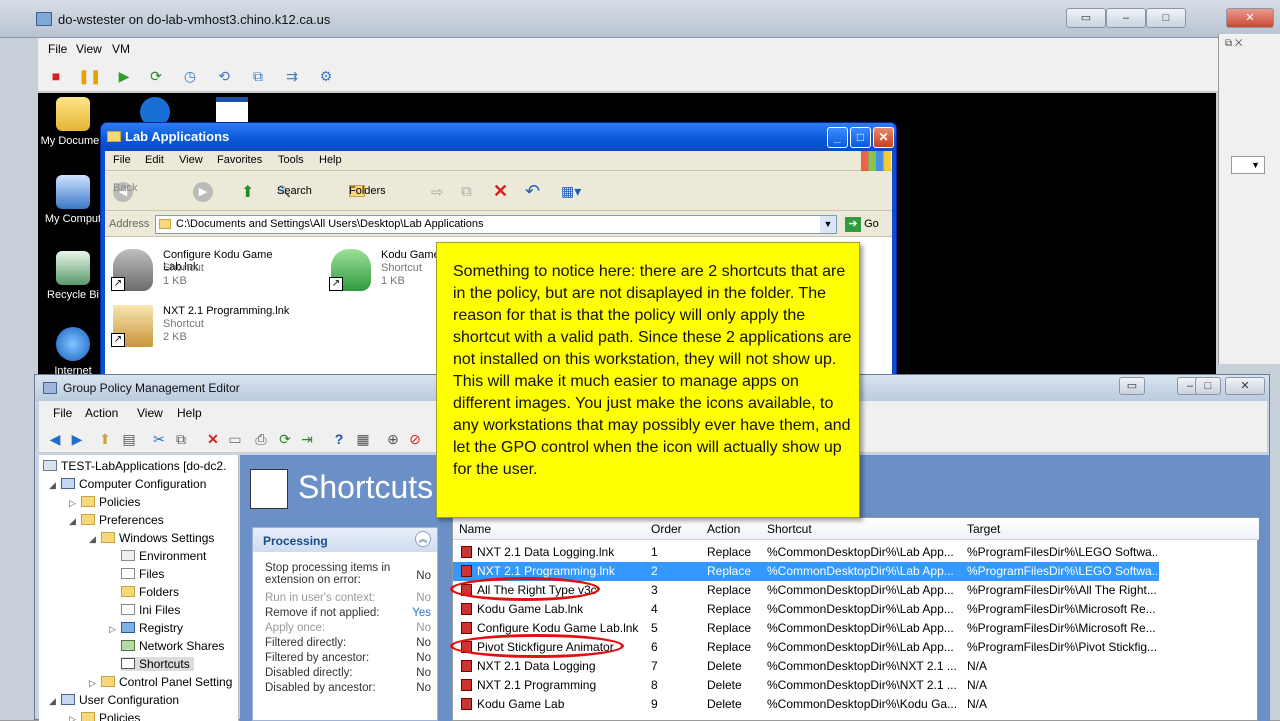  I want to click on menu-favorites: Favorites, so click(239, 160).